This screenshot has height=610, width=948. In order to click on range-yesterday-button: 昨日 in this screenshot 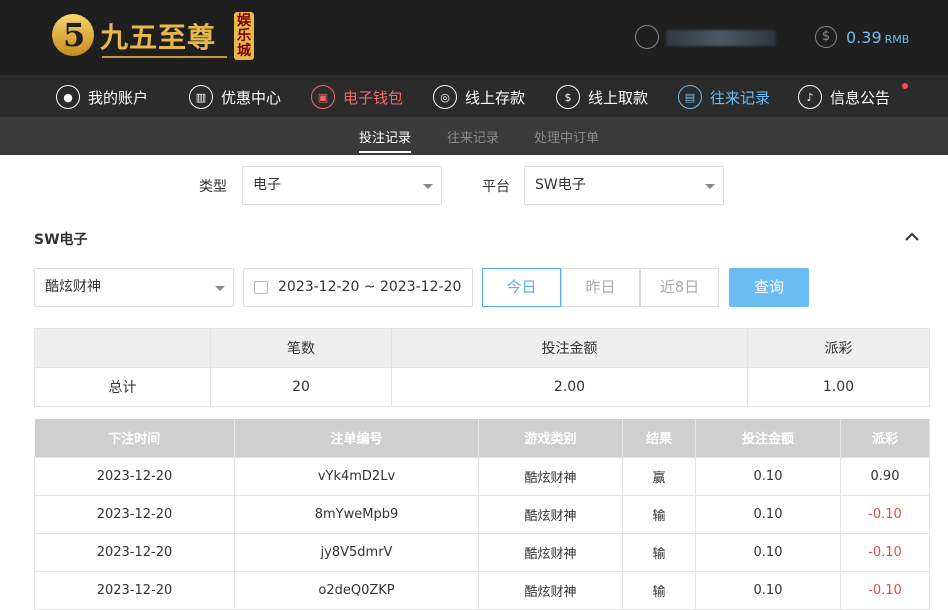, I will do `click(600, 287)`.